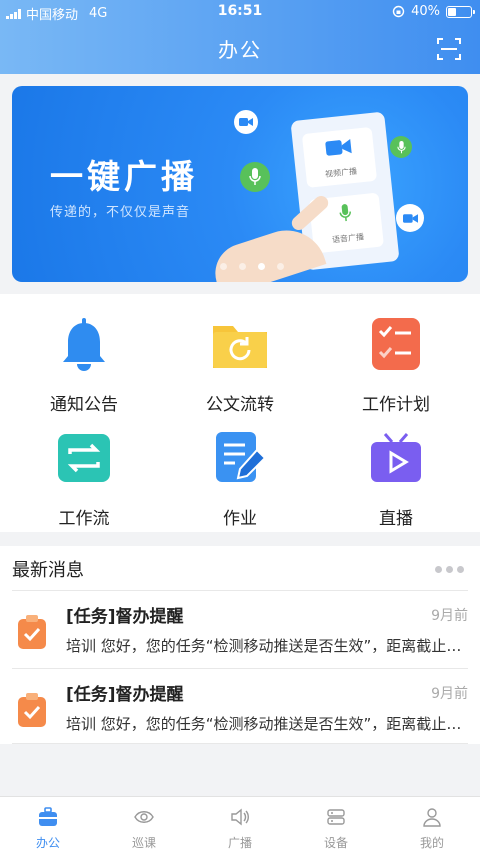  I want to click on tab-device: 设备, so click(336, 825).